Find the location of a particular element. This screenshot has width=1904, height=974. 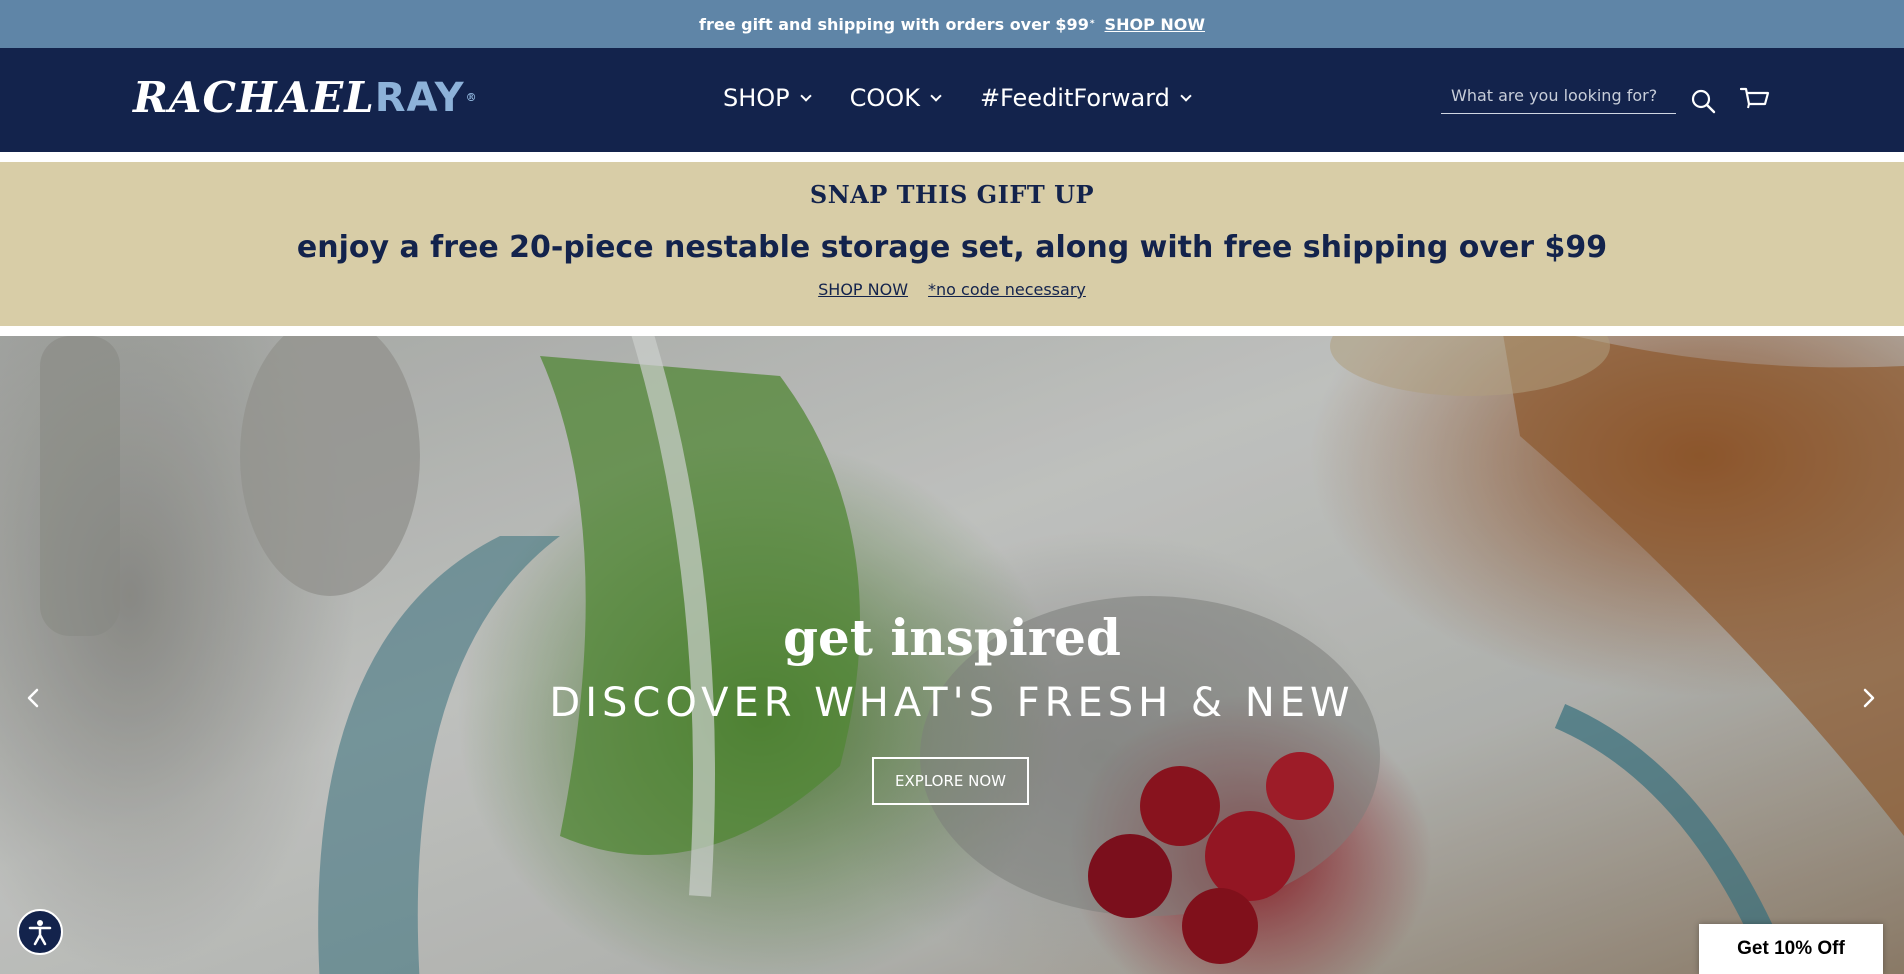

logo-text-ray: RAY is located at coordinates (419, 98).